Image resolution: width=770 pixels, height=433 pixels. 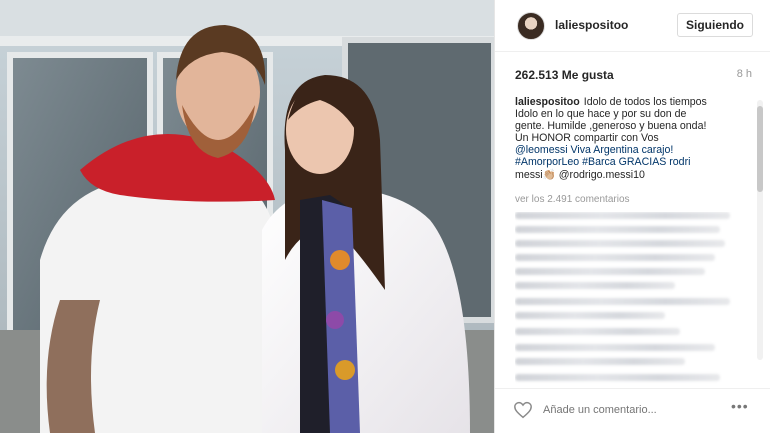 I want to click on comments-scrollbar, so click(x=760, y=230).